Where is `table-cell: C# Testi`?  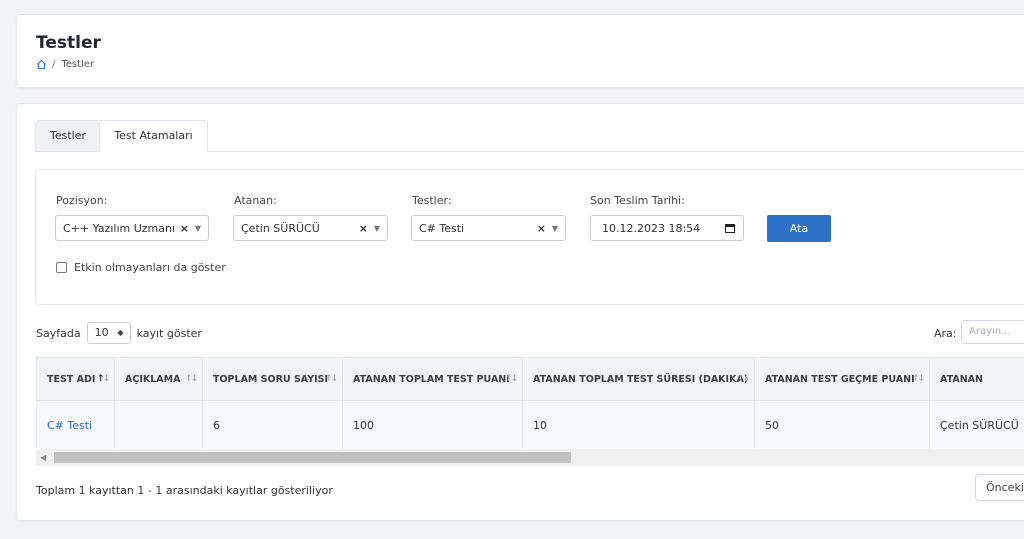 table-cell: C# Testi is located at coordinates (75, 425).